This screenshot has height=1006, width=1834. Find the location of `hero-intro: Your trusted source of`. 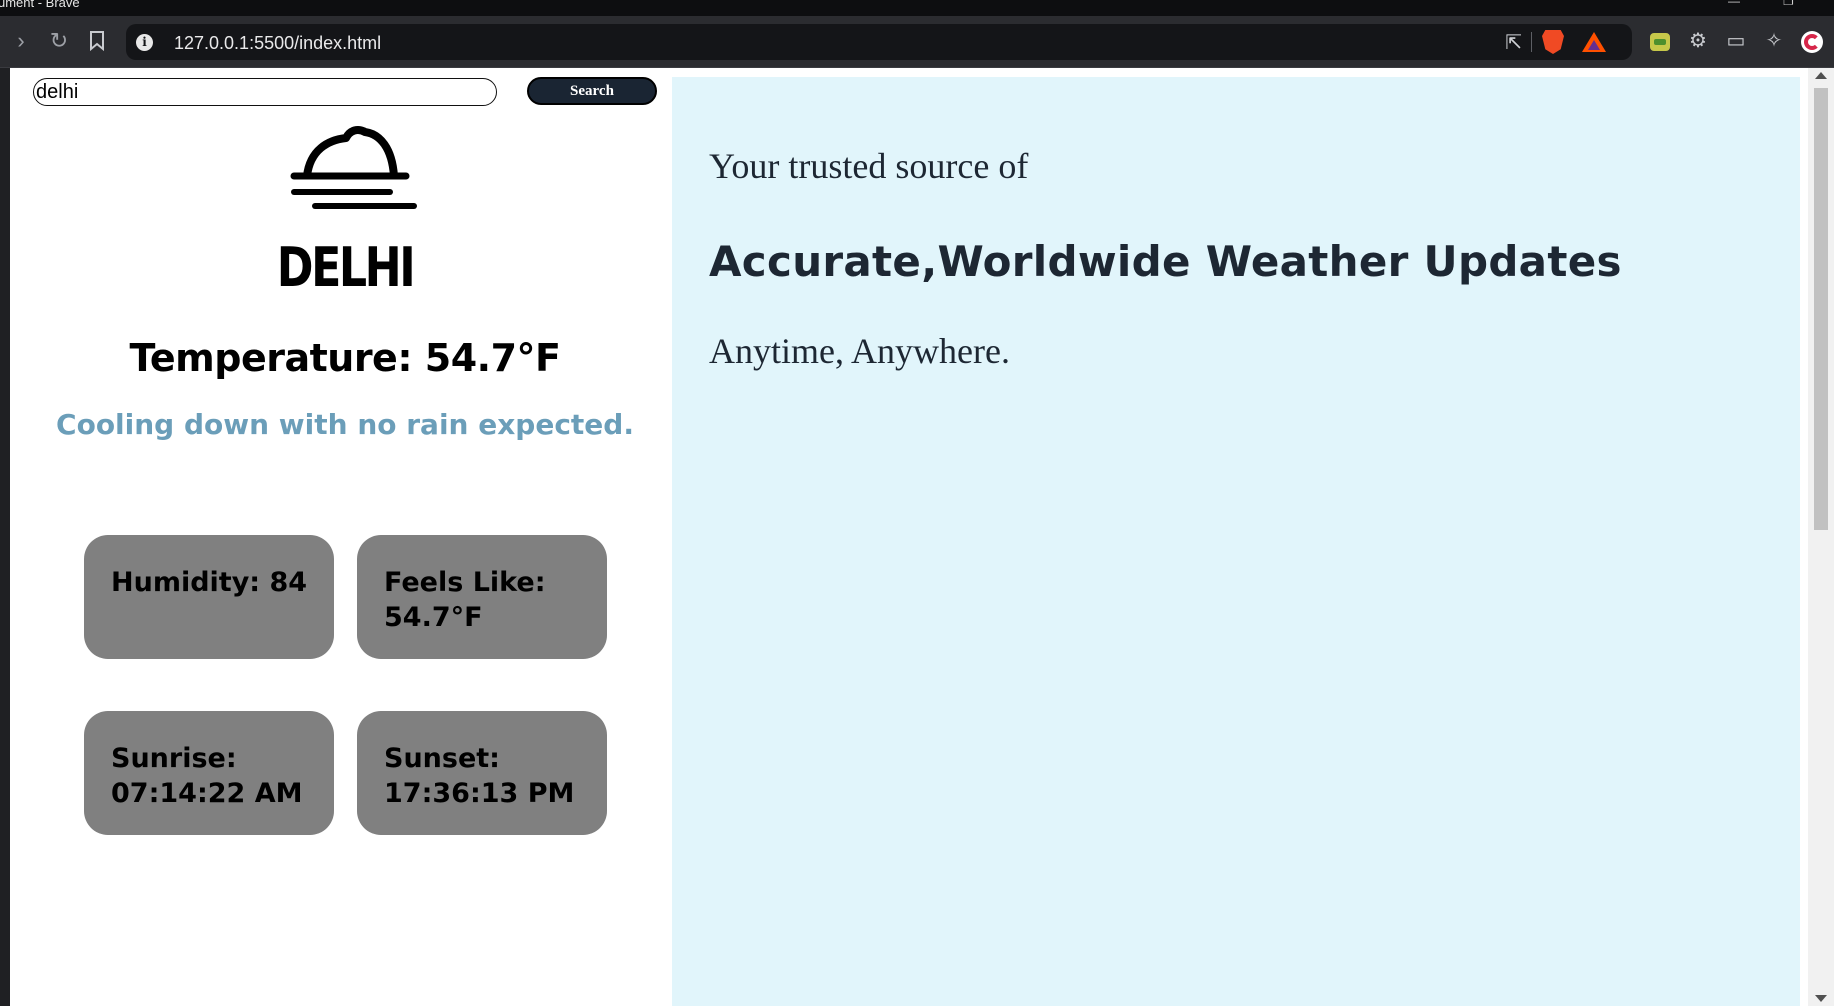

hero-intro: Your trusted source of is located at coordinates (869, 166).